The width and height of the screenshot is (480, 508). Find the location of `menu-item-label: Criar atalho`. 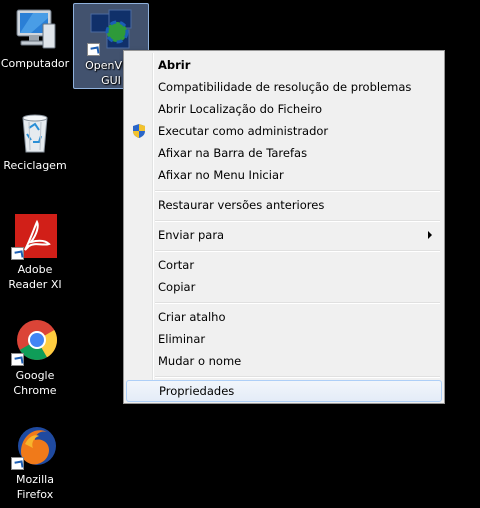

menu-item-label: Criar atalho is located at coordinates (192, 317).